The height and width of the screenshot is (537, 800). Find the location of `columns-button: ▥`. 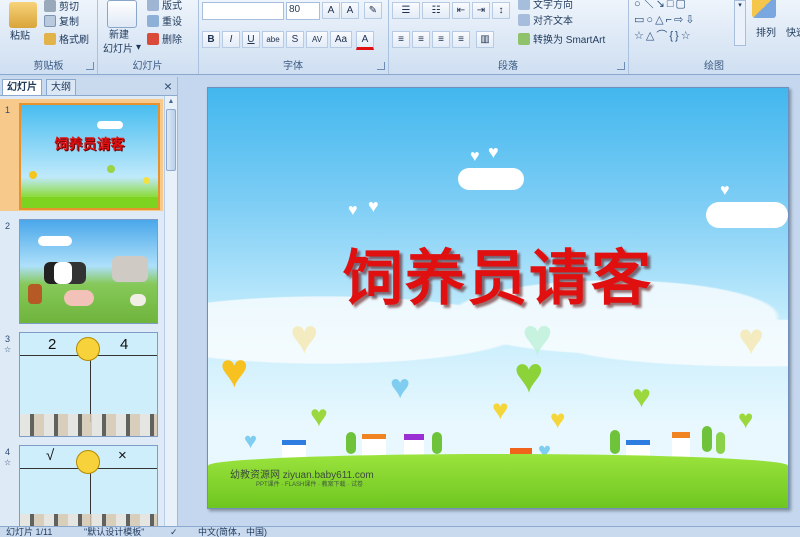

columns-button: ▥ is located at coordinates (485, 39).